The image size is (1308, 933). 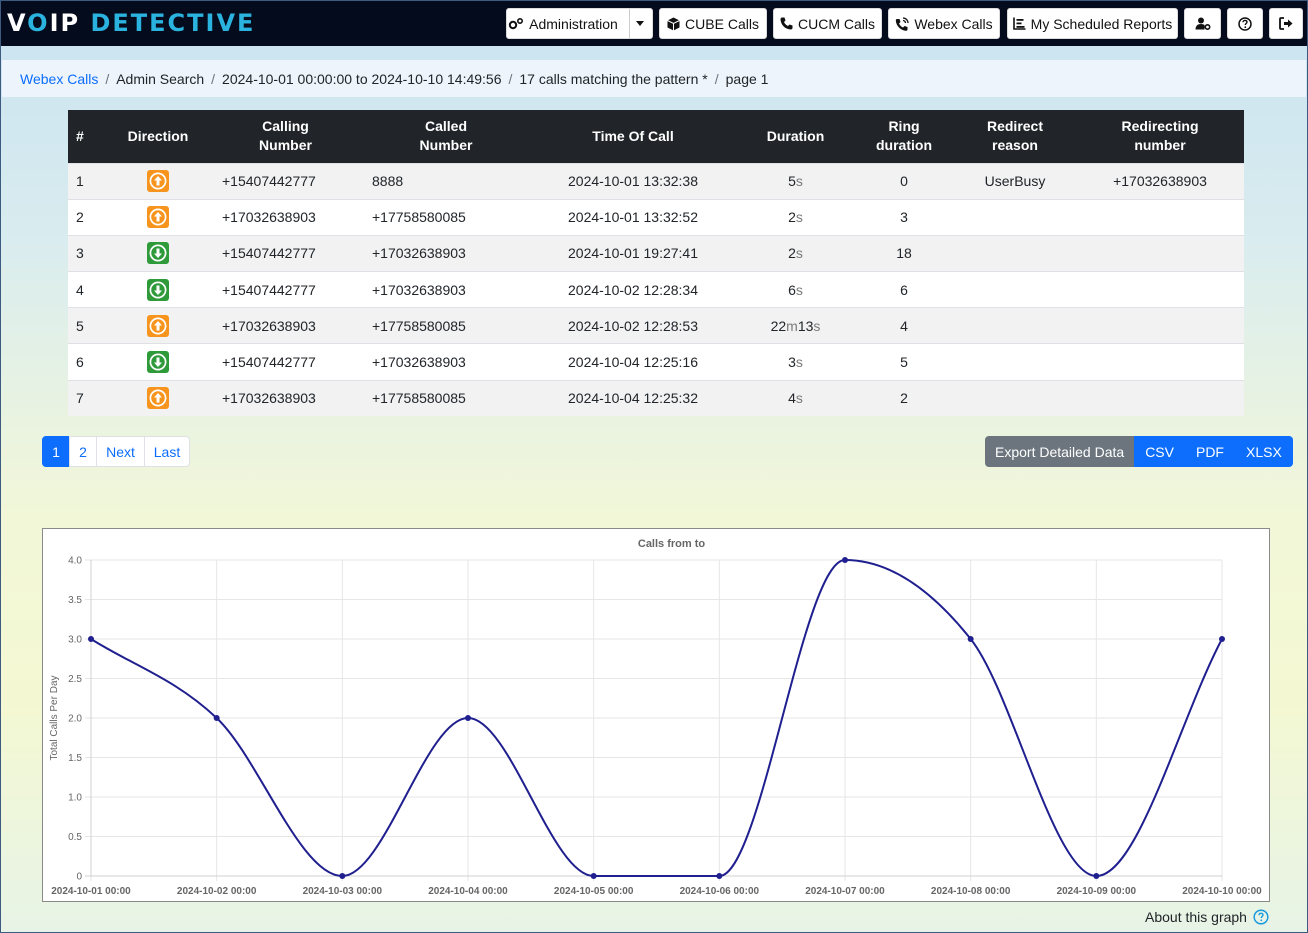 What do you see at coordinates (446, 136) in the screenshot?
I see `col-header-called-number: Called Number` at bounding box center [446, 136].